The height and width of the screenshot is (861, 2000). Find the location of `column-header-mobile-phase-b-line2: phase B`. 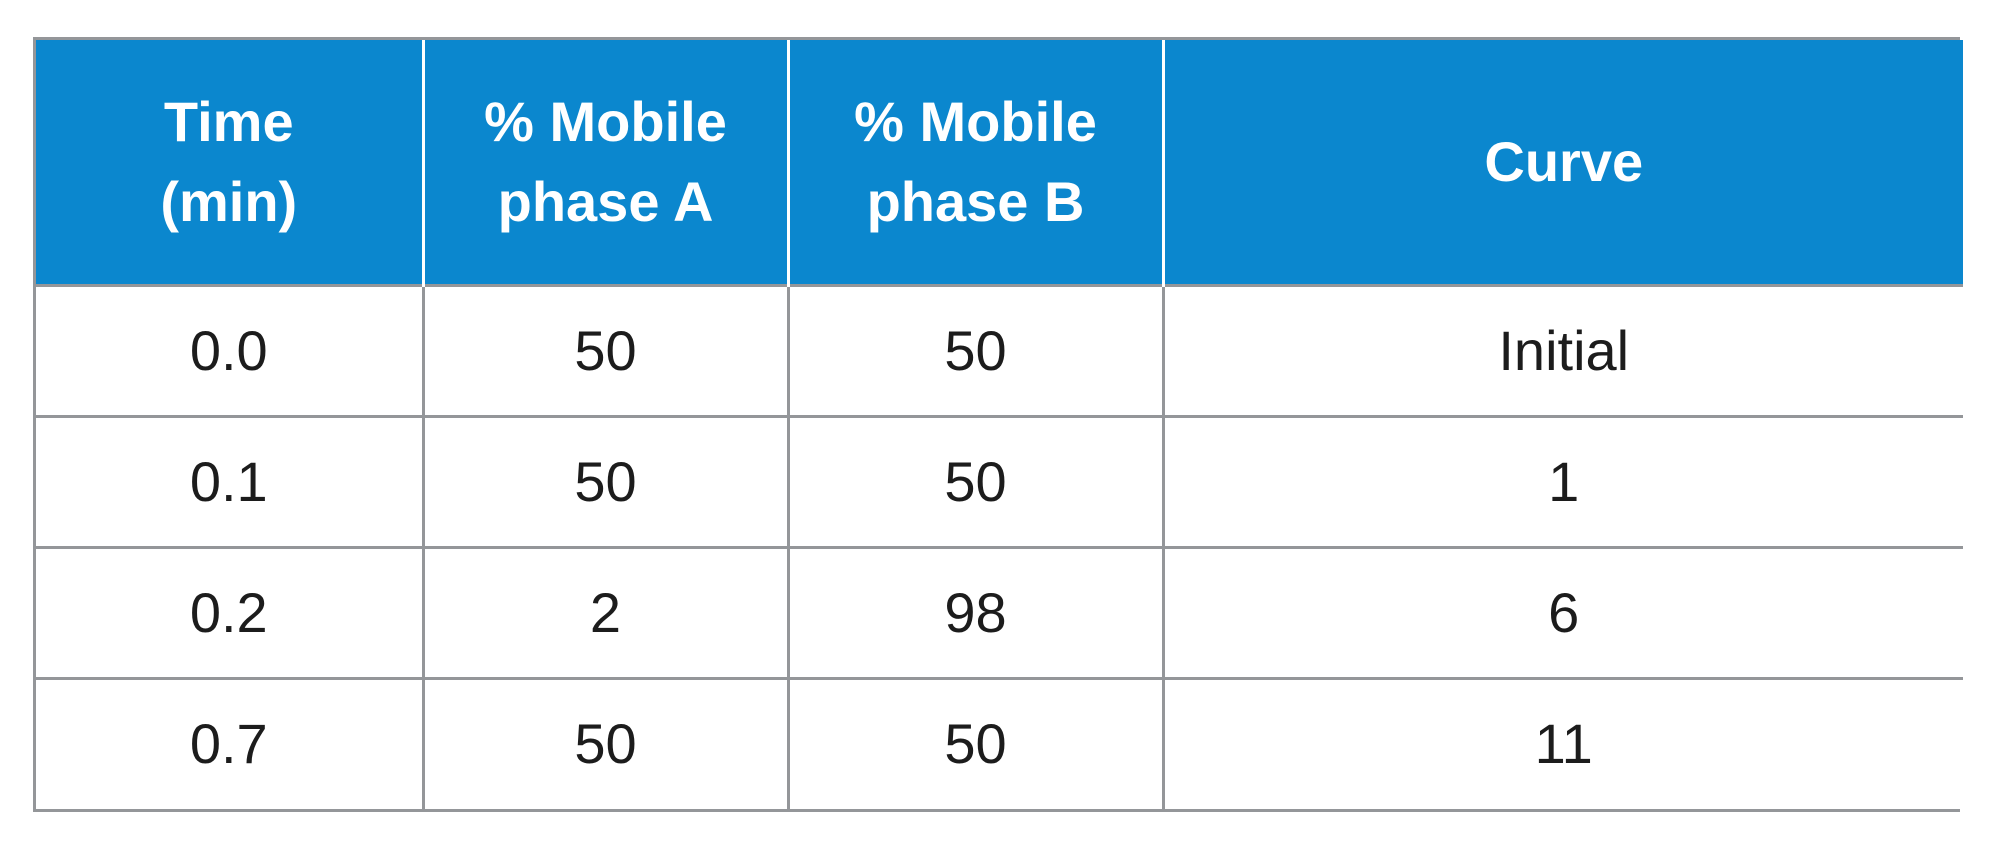

column-header-mobile-phase-b-line2: phase B is located at coordinates (975, 201).